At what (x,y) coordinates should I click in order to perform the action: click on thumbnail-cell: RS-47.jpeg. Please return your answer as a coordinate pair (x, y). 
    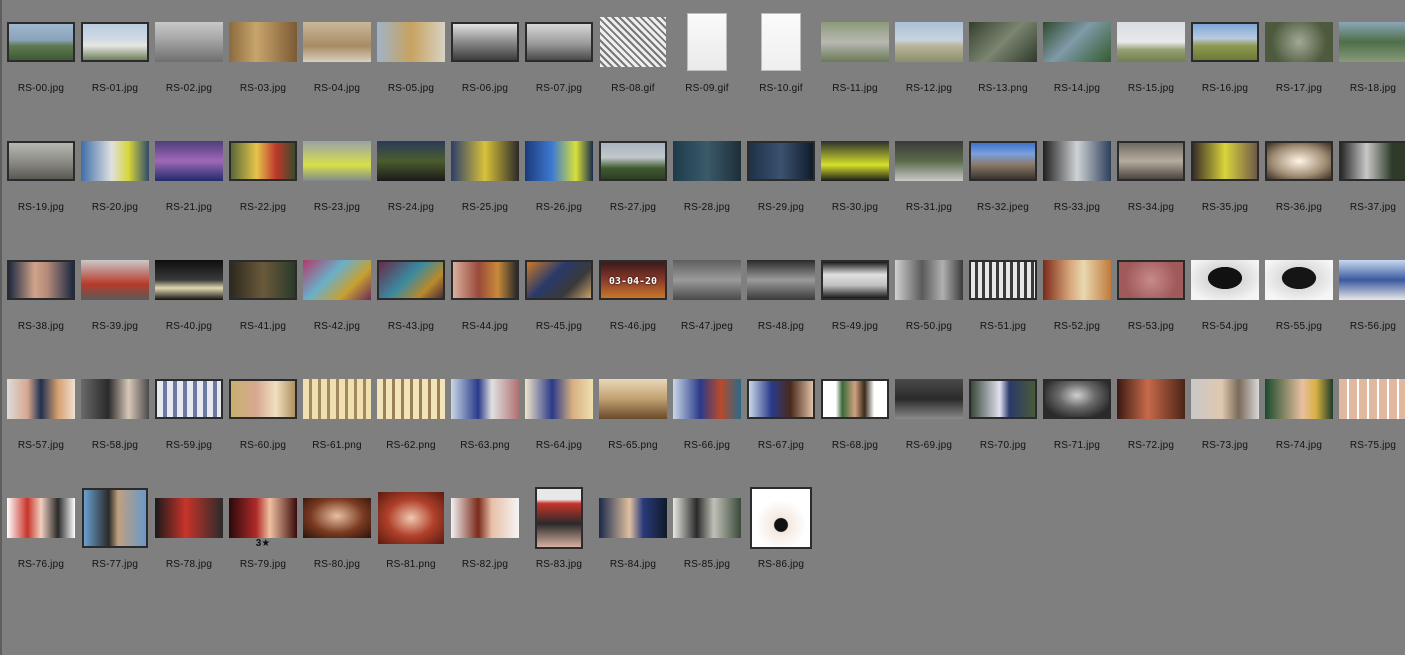
    Looking at the image, I should click on (707, 299).